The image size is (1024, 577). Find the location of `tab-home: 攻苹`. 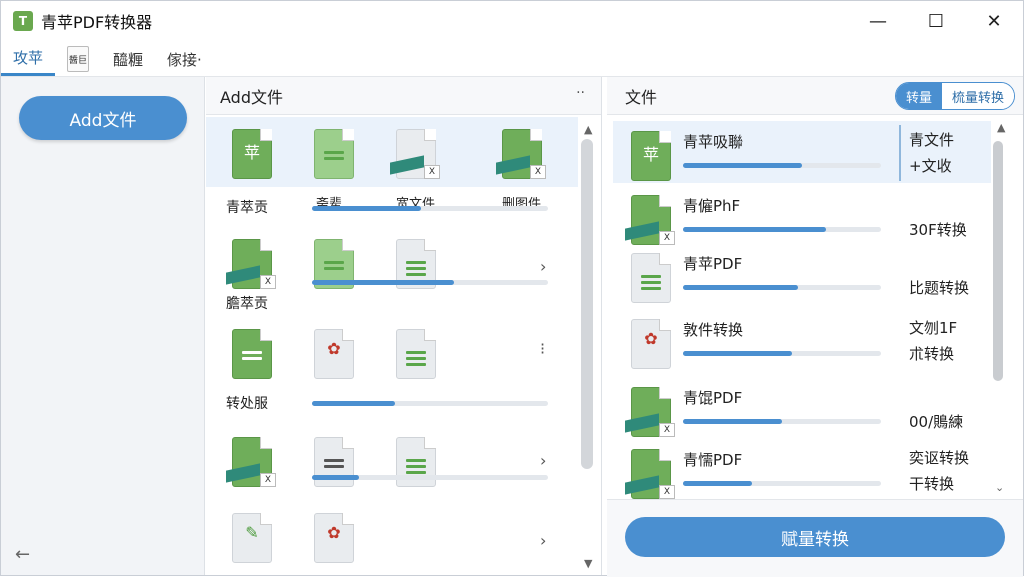

tab-home: 攻苹 is located at coordinates (28, 59).